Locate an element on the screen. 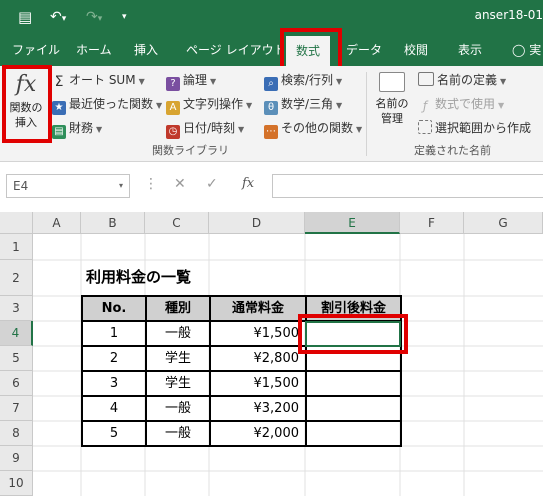  function-library-group-label: 関数ライブラリ is located at coordinates (190, 150).